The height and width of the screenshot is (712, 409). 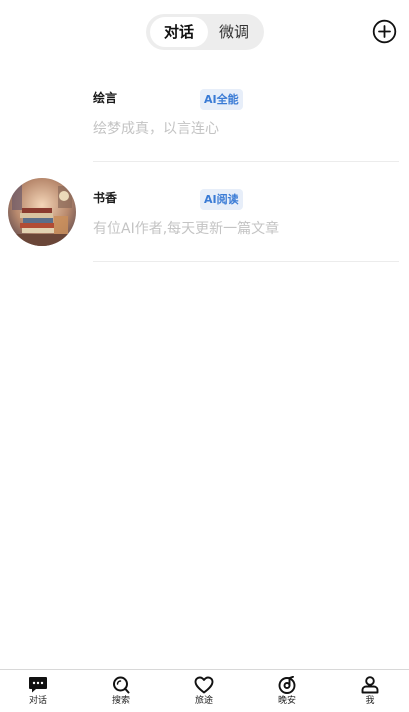 I want to click on conversation-description: 绘梦成真，以言连心, so click(x=156, y=129).